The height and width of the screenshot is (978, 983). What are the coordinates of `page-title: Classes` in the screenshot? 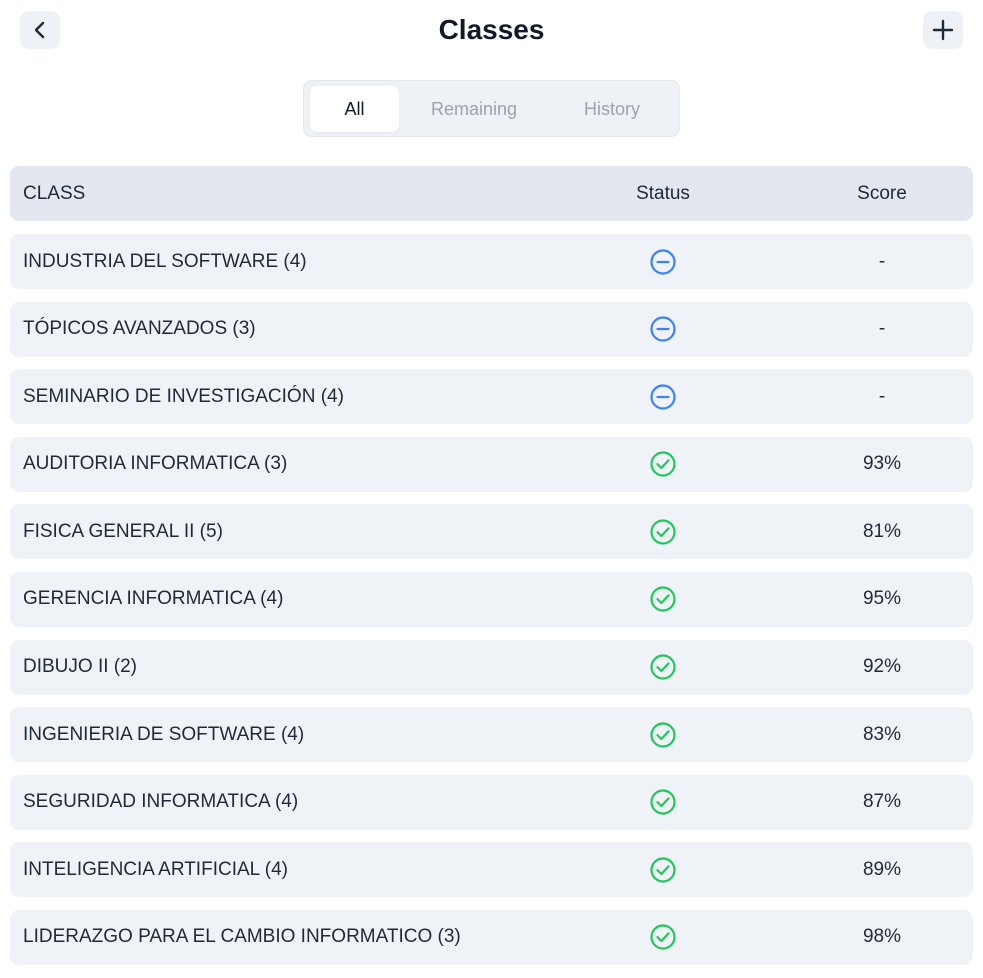 It's located at (491, 29).